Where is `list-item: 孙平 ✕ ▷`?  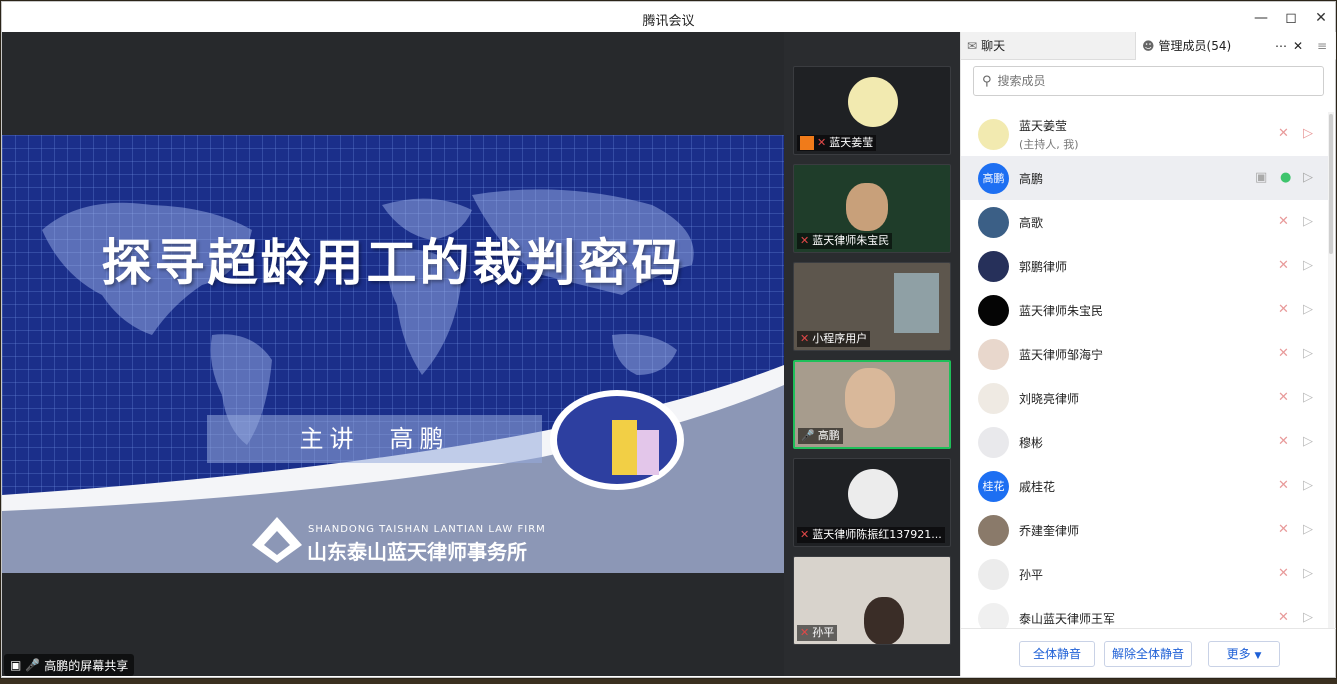 list-item: 孙平 ✕ ▷ is located at coordinates (1144, 574).